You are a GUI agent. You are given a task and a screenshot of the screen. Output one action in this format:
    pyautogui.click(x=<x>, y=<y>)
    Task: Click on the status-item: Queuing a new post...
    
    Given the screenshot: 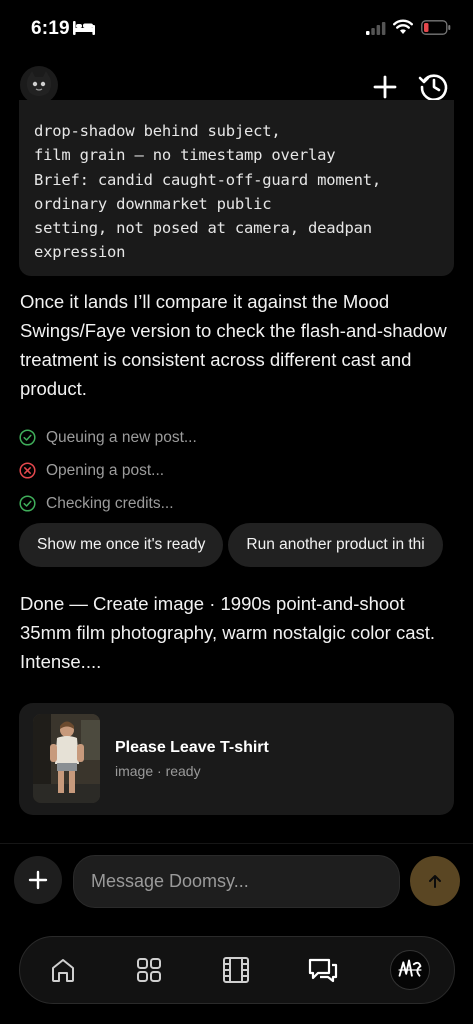 What is the action you would take?
    pyautogui.click(x=169, y=437)
    